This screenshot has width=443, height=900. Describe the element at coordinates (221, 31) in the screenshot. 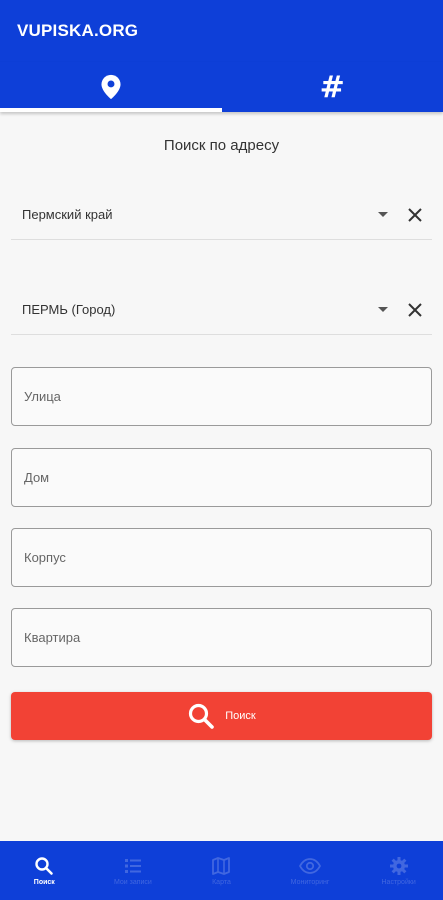

I see `app-bar: VUPISKA.ORG` at that location.